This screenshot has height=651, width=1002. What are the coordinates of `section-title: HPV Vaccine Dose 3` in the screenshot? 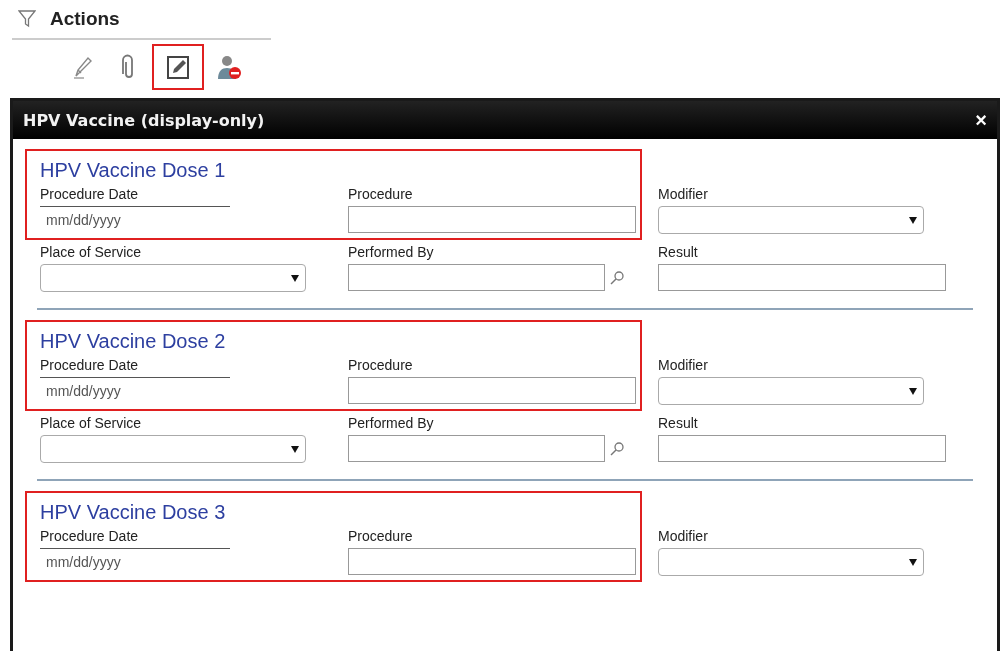 It's located at (133, 512).